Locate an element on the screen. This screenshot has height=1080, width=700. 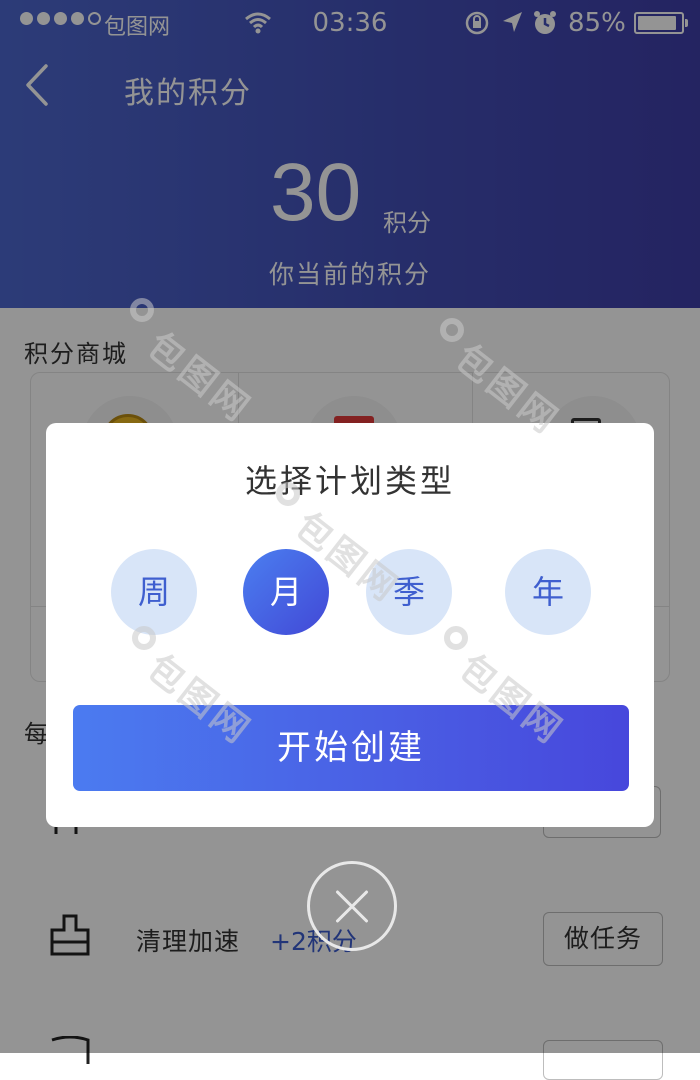
dialog-title: 选择计划类型 is located at coordinates (349, 481).